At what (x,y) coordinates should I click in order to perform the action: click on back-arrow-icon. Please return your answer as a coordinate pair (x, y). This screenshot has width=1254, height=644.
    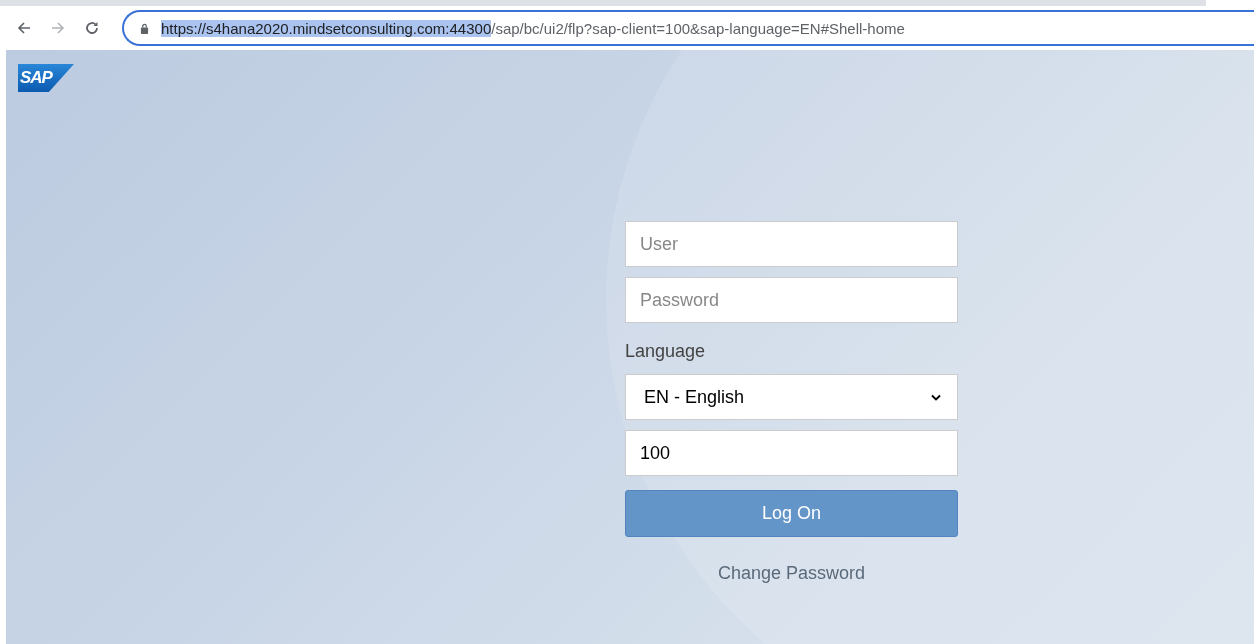
    Looking at the image, I should click on (24, 28).